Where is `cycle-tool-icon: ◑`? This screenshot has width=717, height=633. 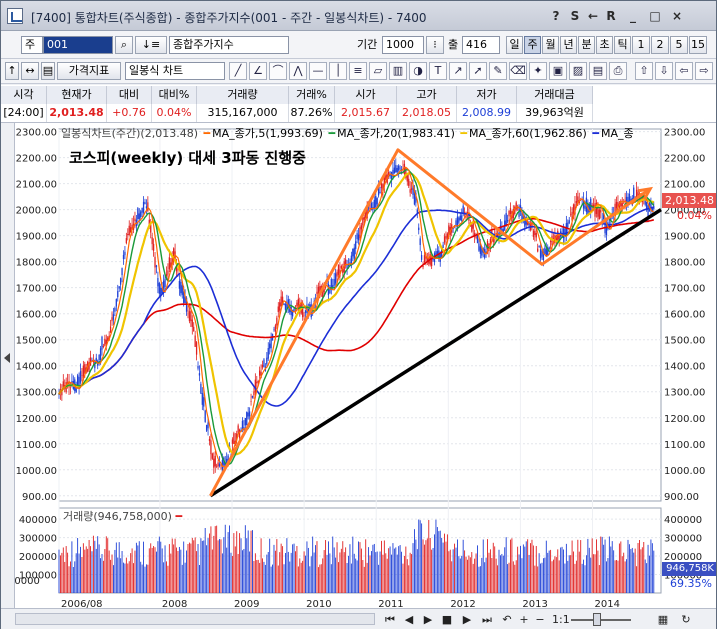 cycle-tool-icon: ◑ is located at coordinates (418, 71).